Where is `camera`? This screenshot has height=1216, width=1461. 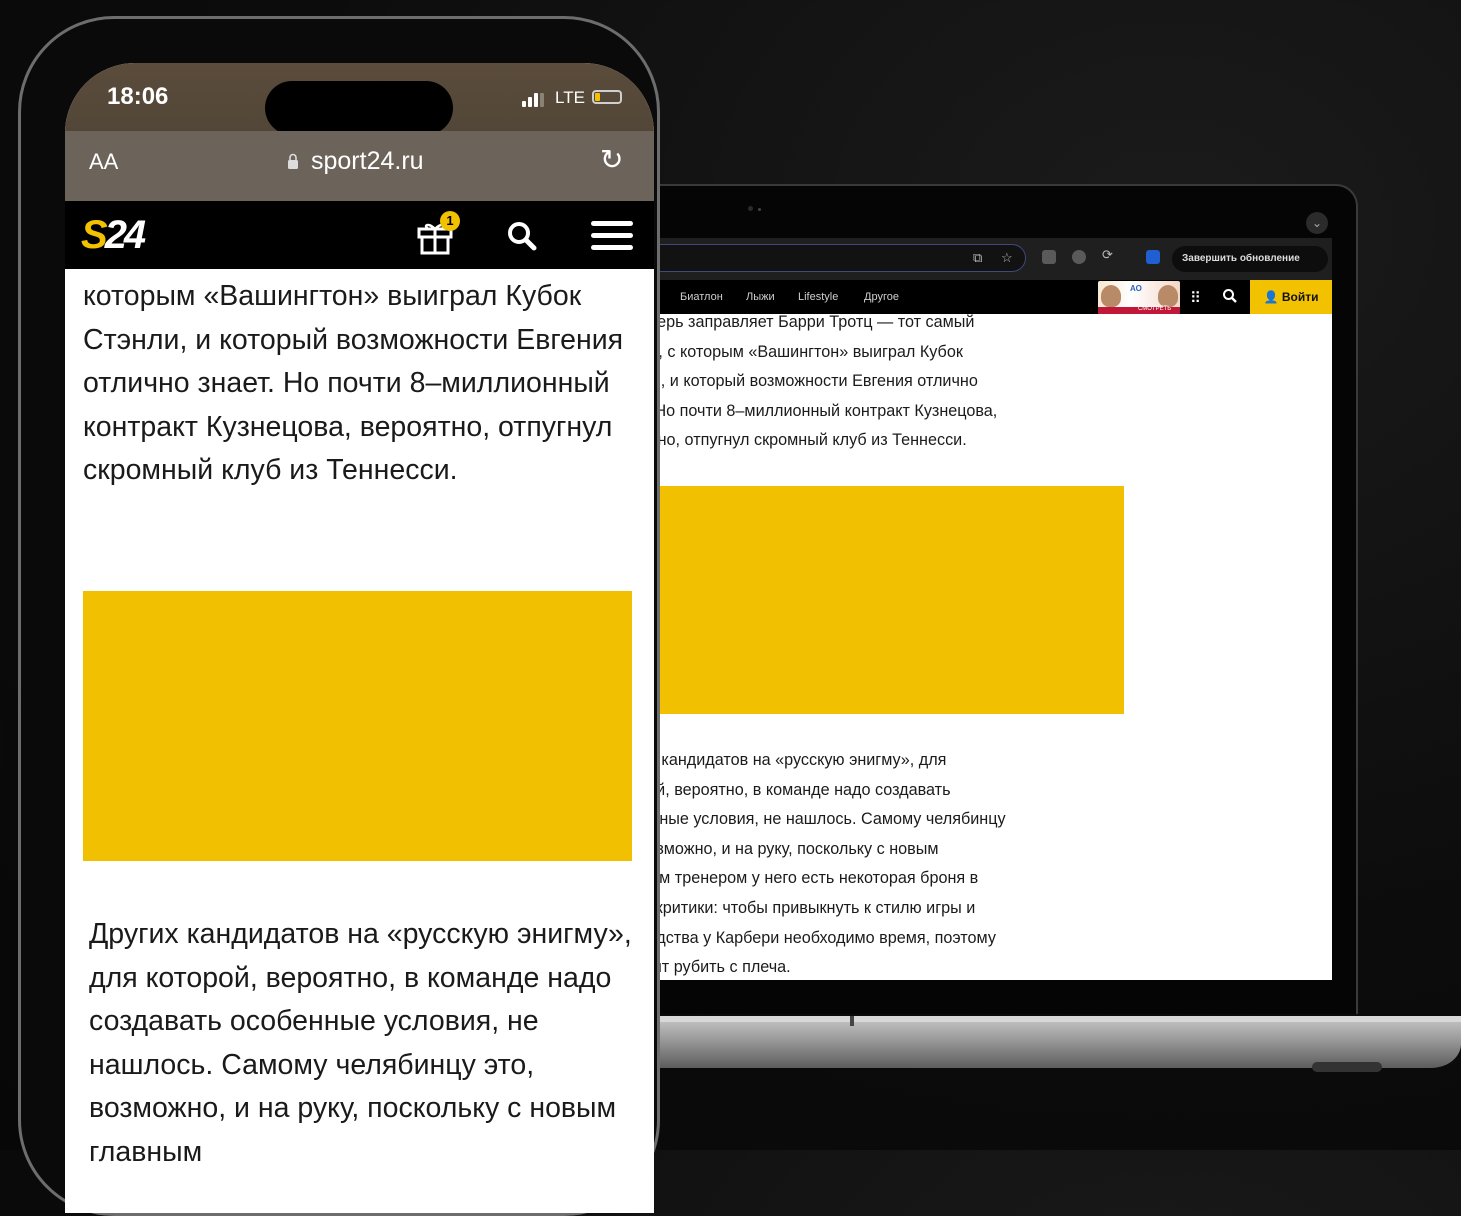
camera is located at coordinates (750, 208).